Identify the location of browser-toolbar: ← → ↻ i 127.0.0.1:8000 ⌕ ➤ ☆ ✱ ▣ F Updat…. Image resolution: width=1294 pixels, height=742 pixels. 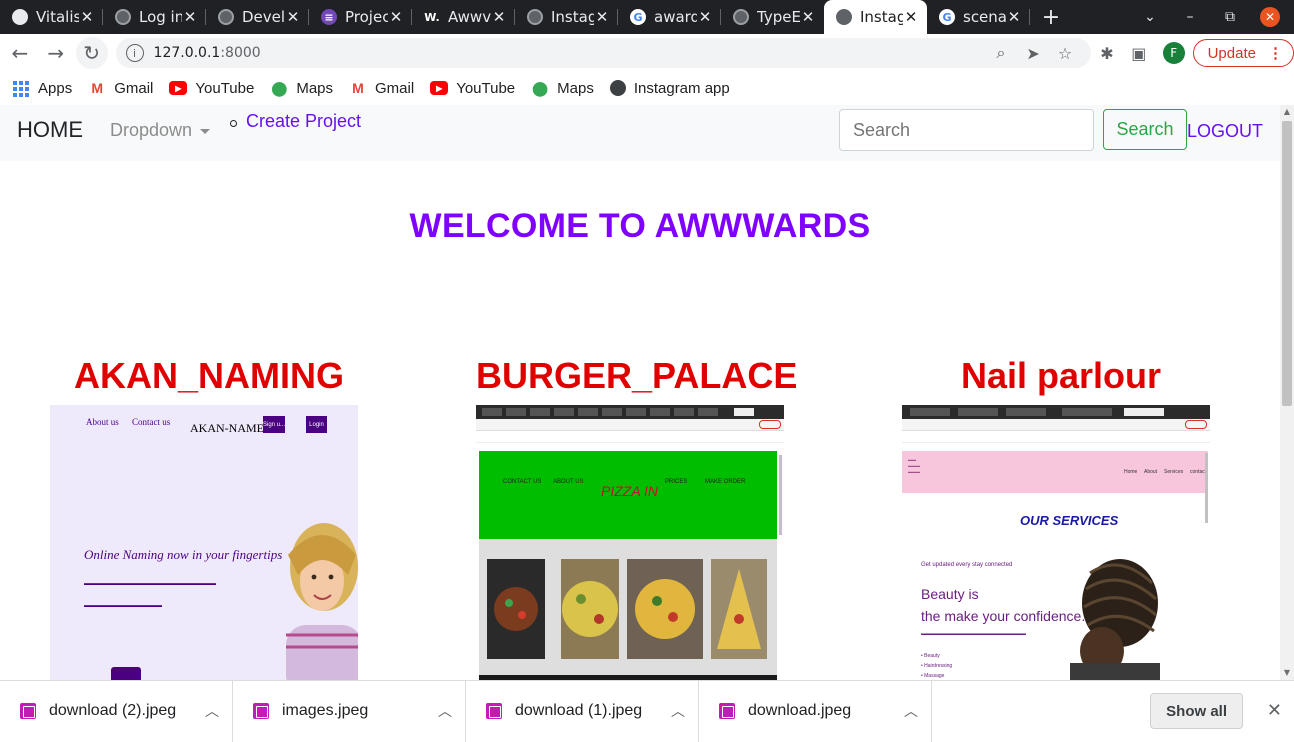
(647, 53).